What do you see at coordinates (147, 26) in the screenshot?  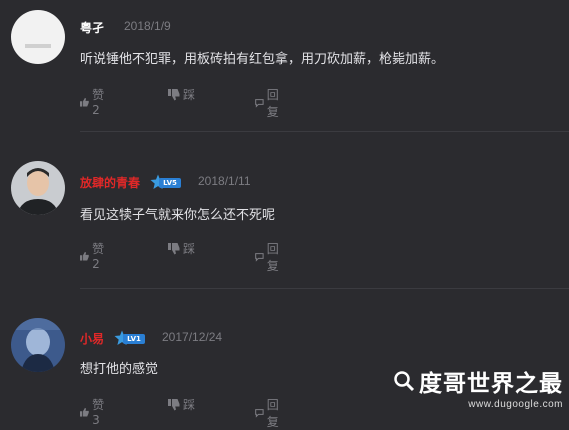 I see `comment-date: 2018/1/9` at bounding box center [147, 26].